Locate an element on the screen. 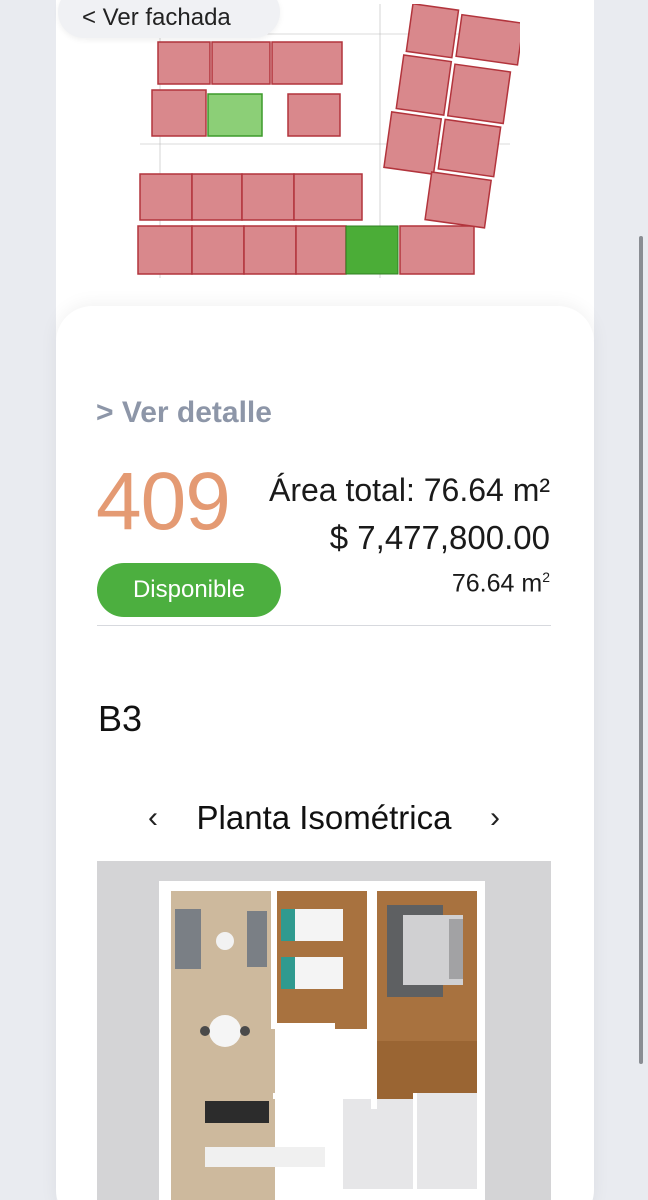 This screenshot has height=1200, width=648. chevron-left-icon: ‹ is located at coordinates (153, 820).